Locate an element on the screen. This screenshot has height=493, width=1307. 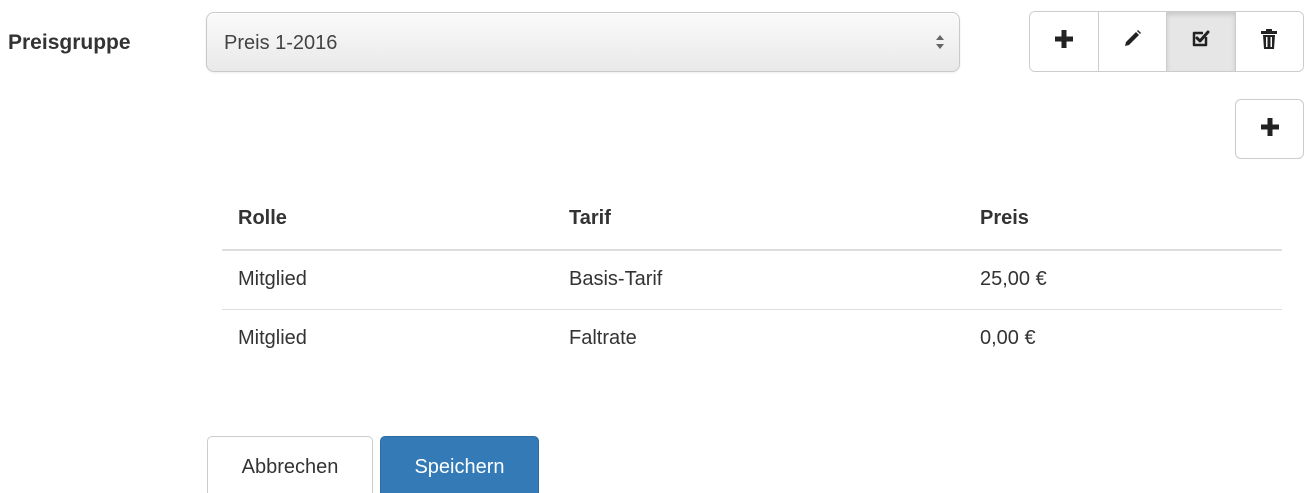
table-row: Mitglied Faltrate 0,00 € is located at coordinates (752, 338).